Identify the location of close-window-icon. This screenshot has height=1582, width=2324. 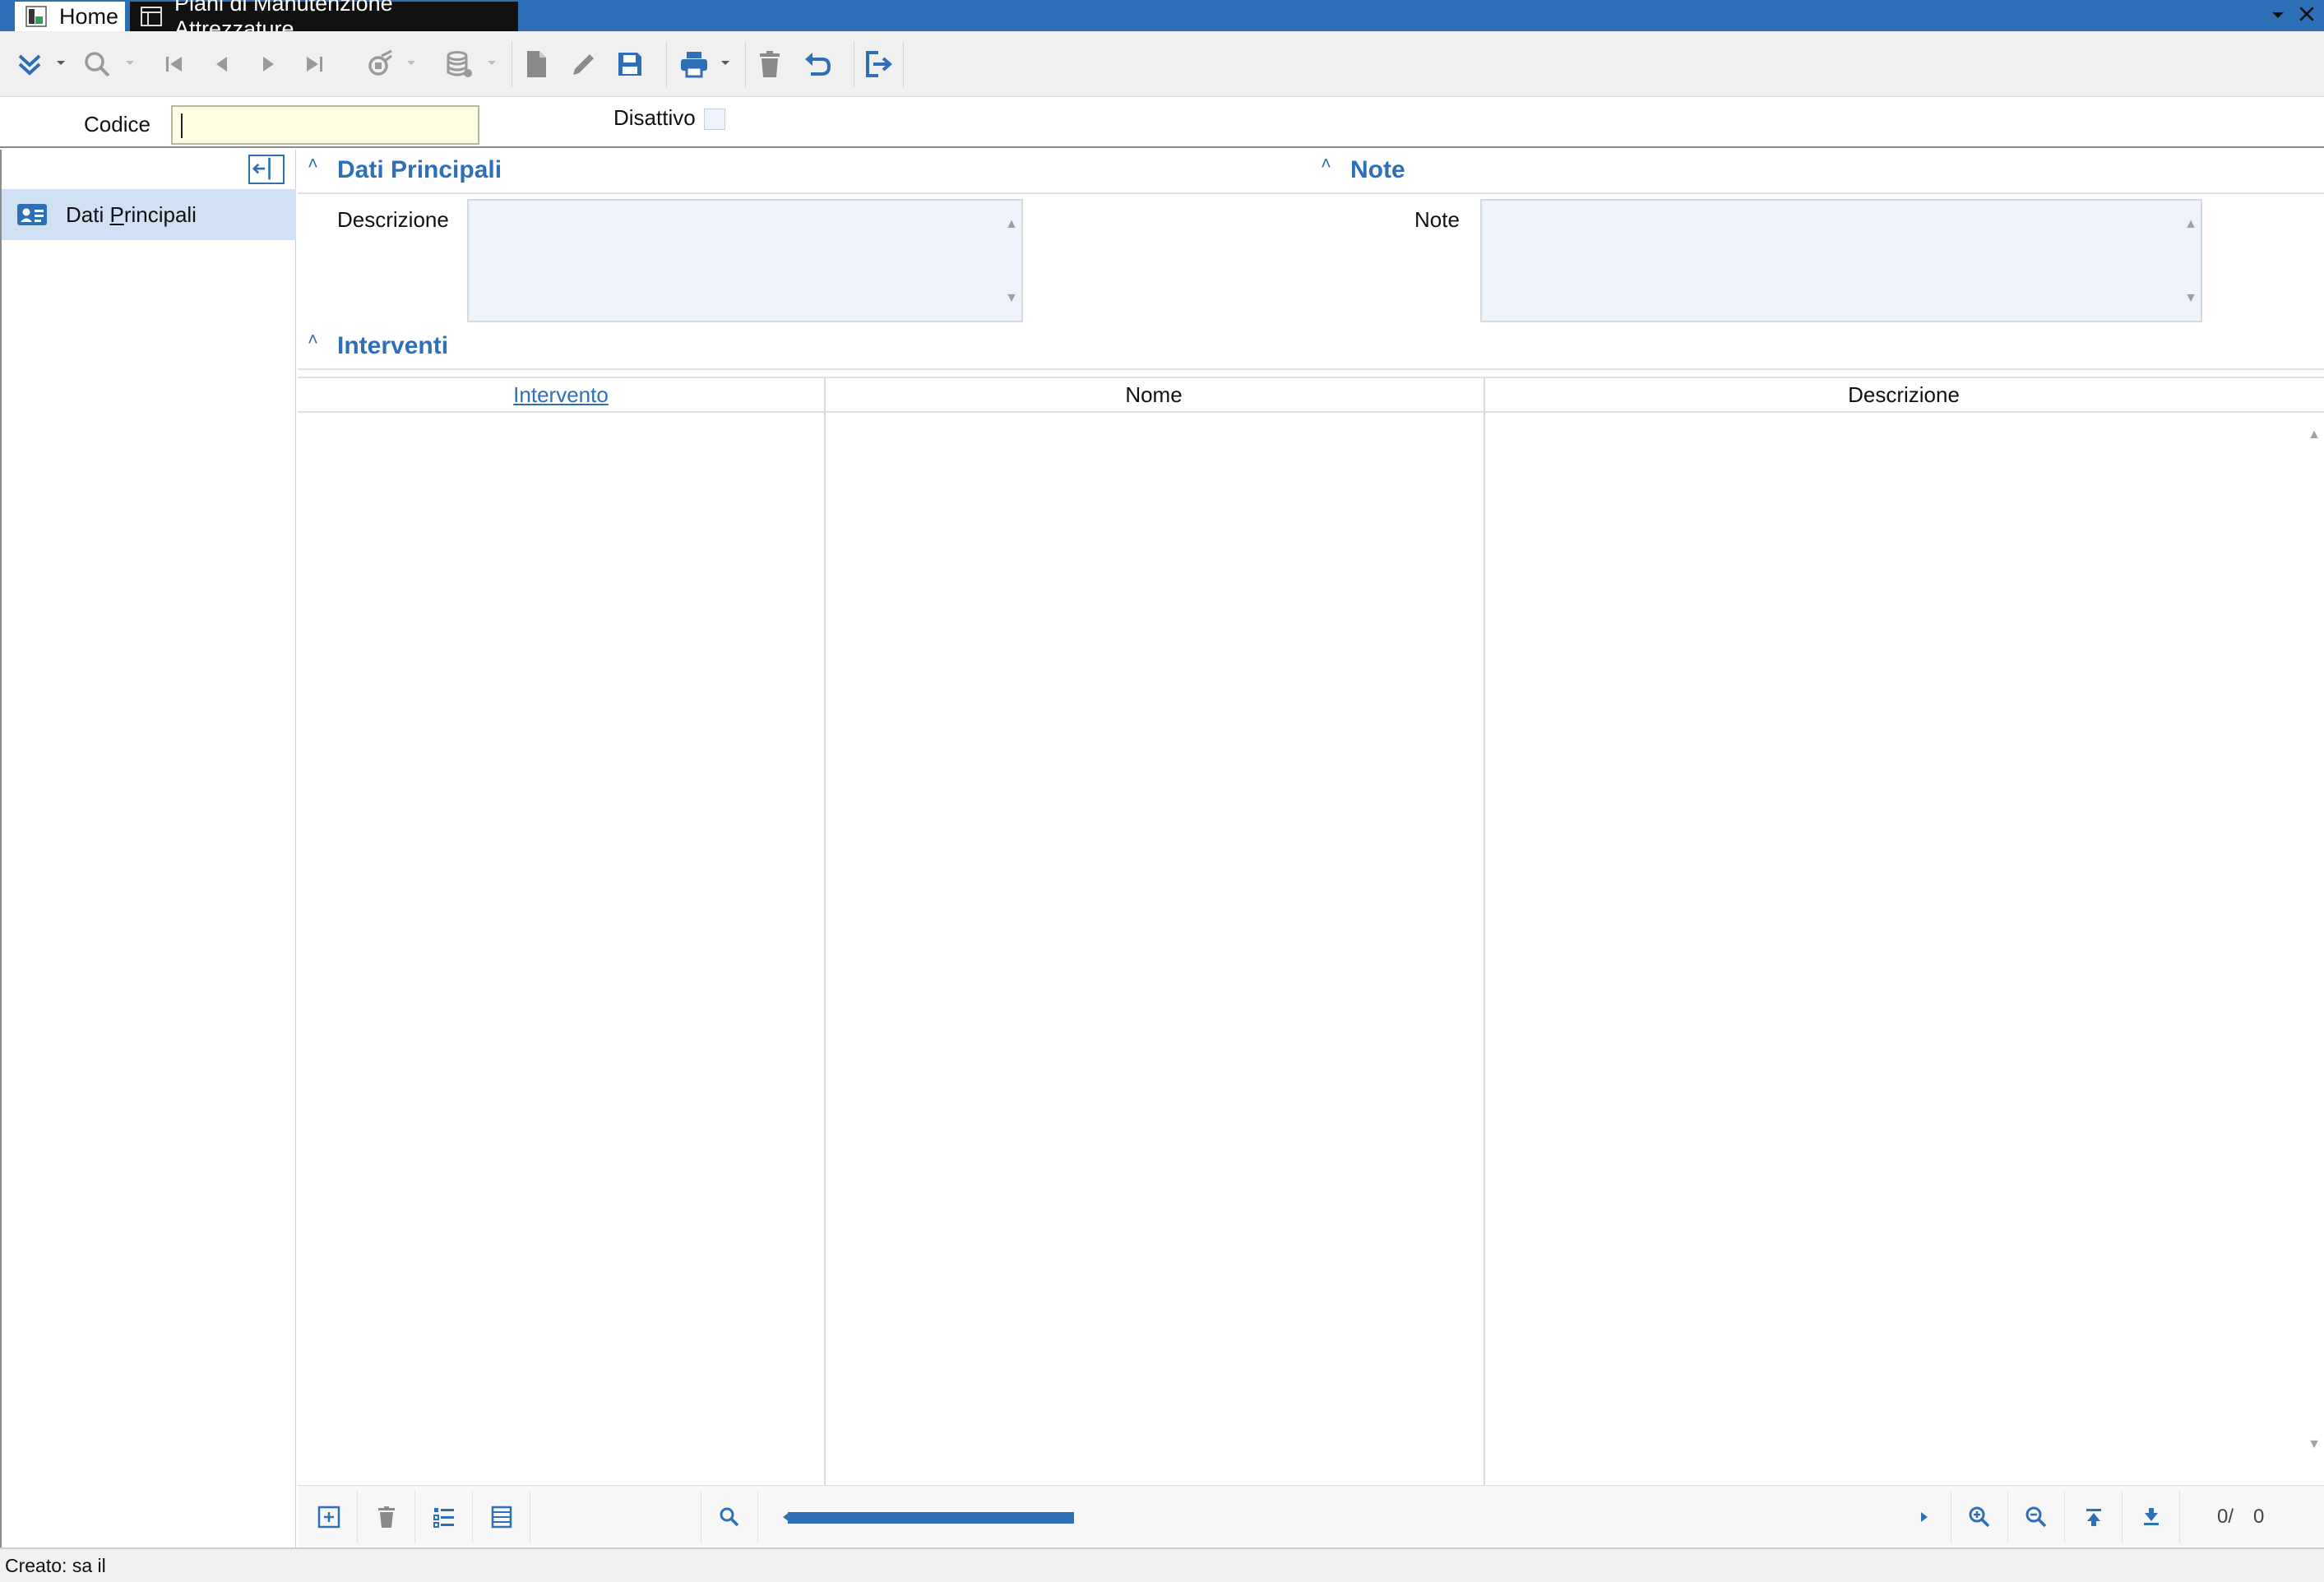
(2307, 16).